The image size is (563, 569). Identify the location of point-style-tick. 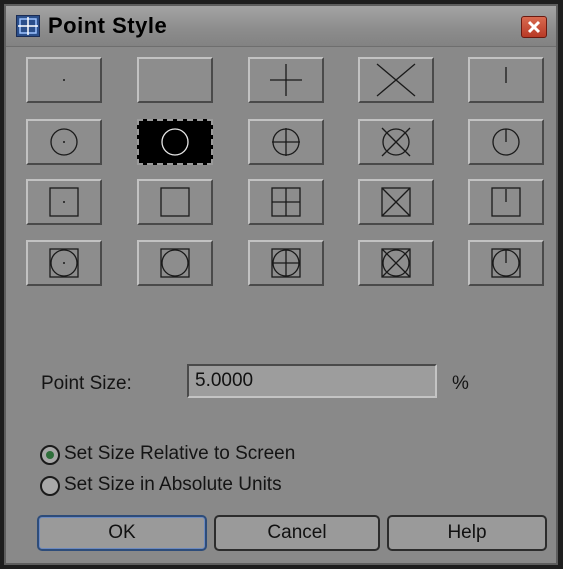
(506, 80).